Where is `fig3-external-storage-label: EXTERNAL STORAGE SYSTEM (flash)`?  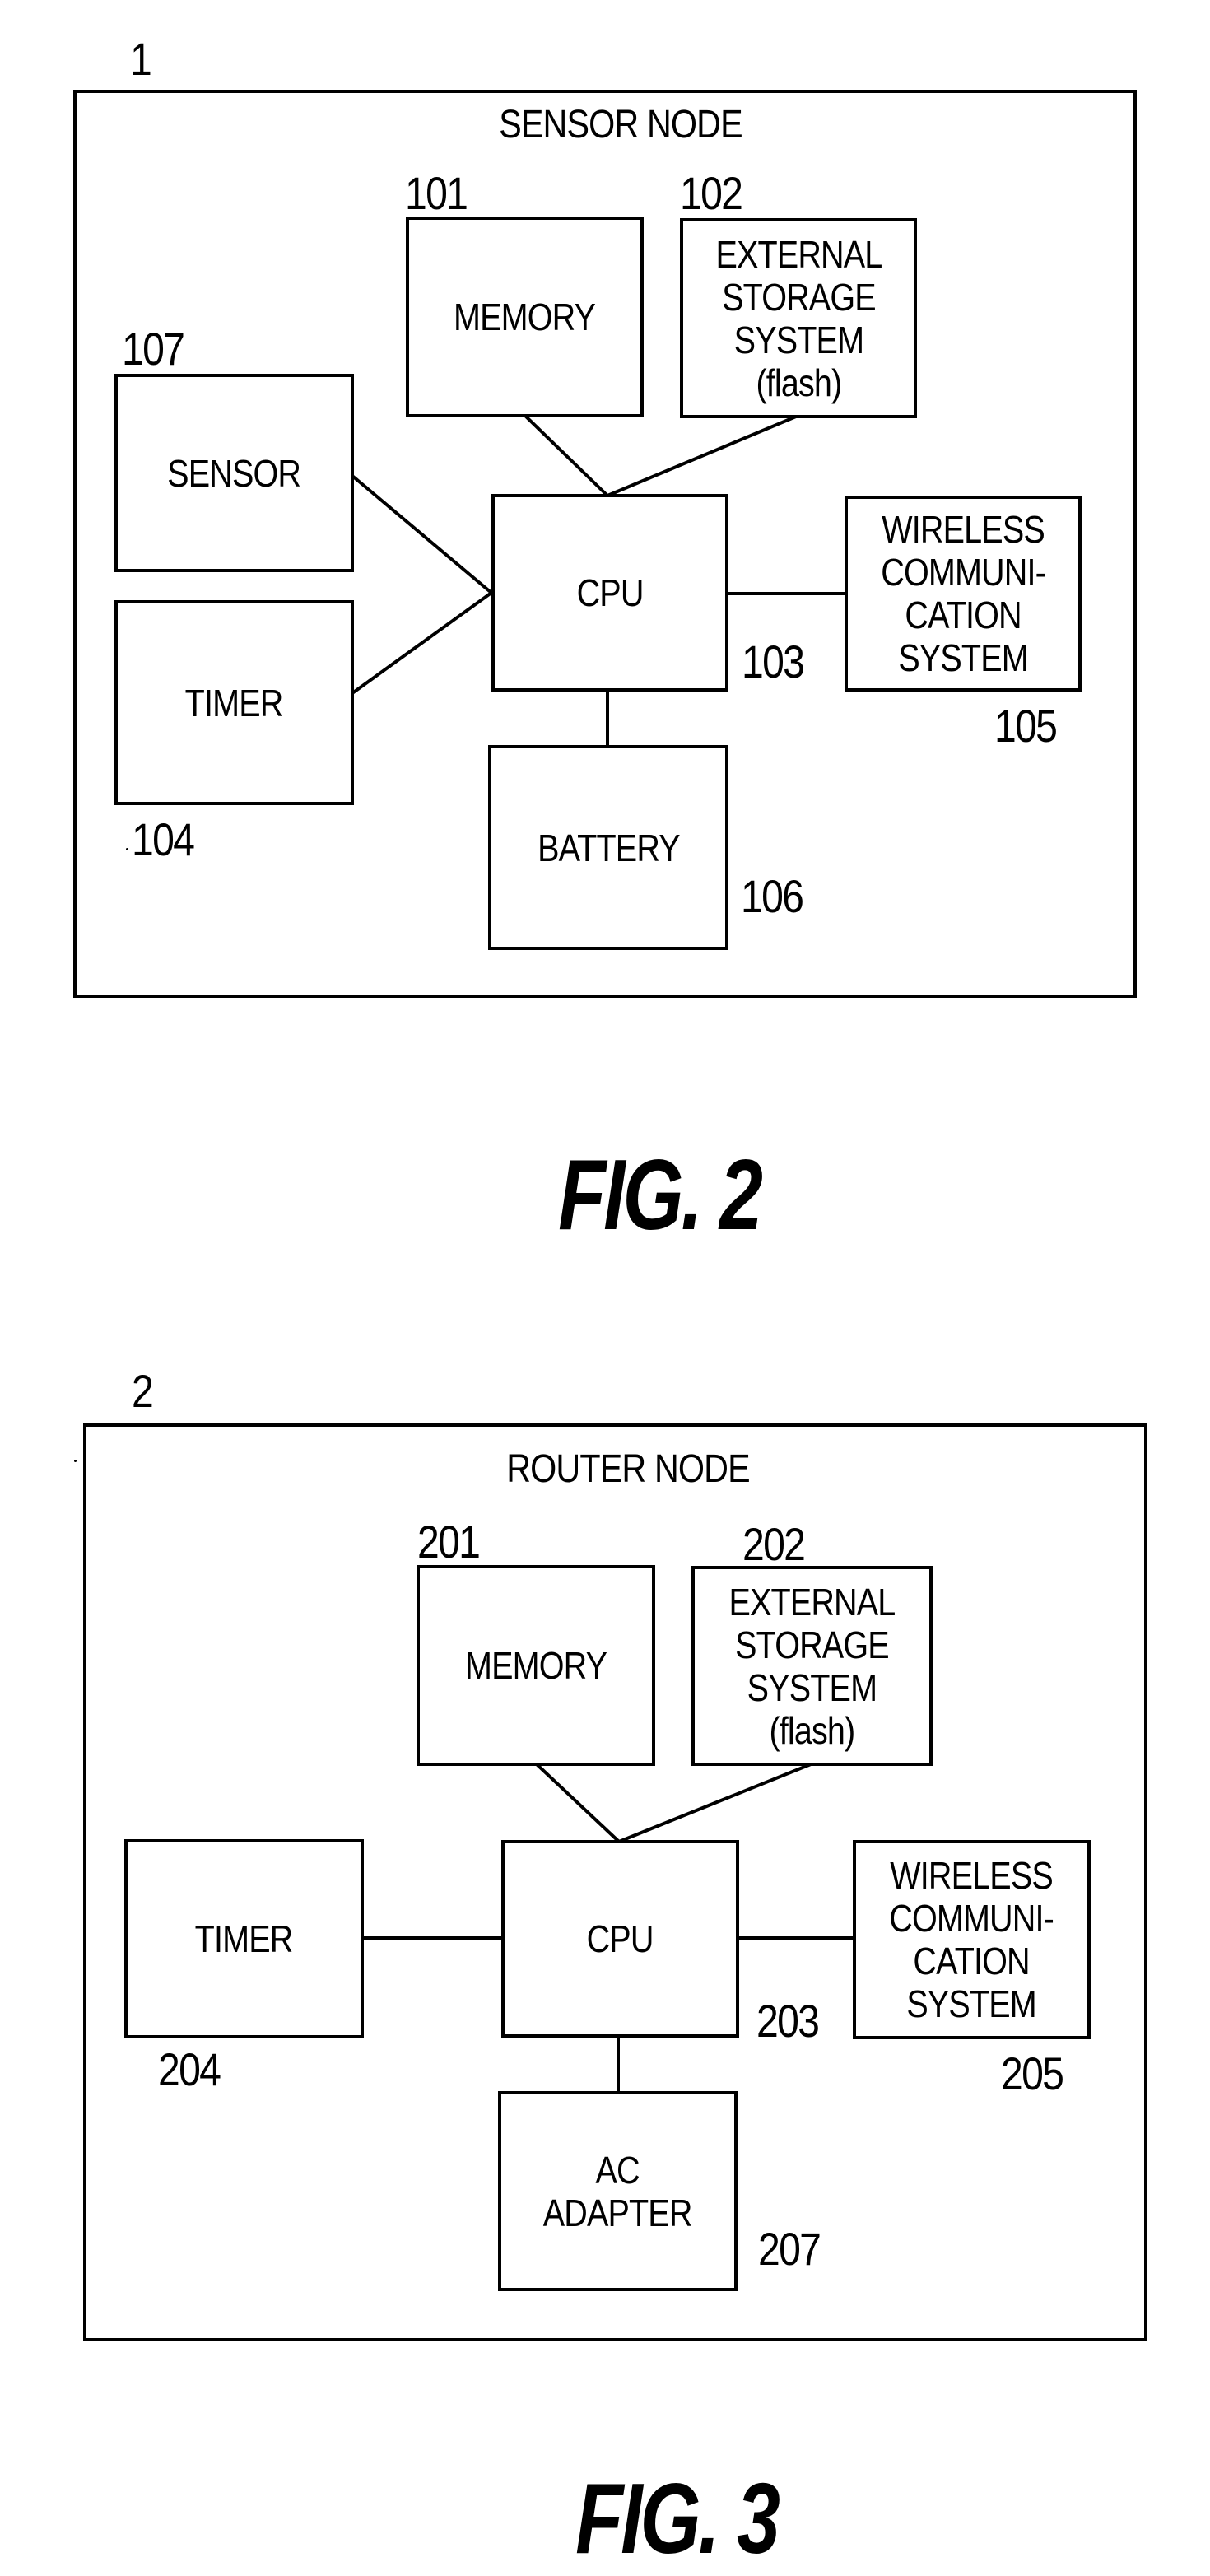 fig3-external-storage-label: EXTERNAL STORAGE SYSTEM (flash) is located at coordinates (812, 1666).